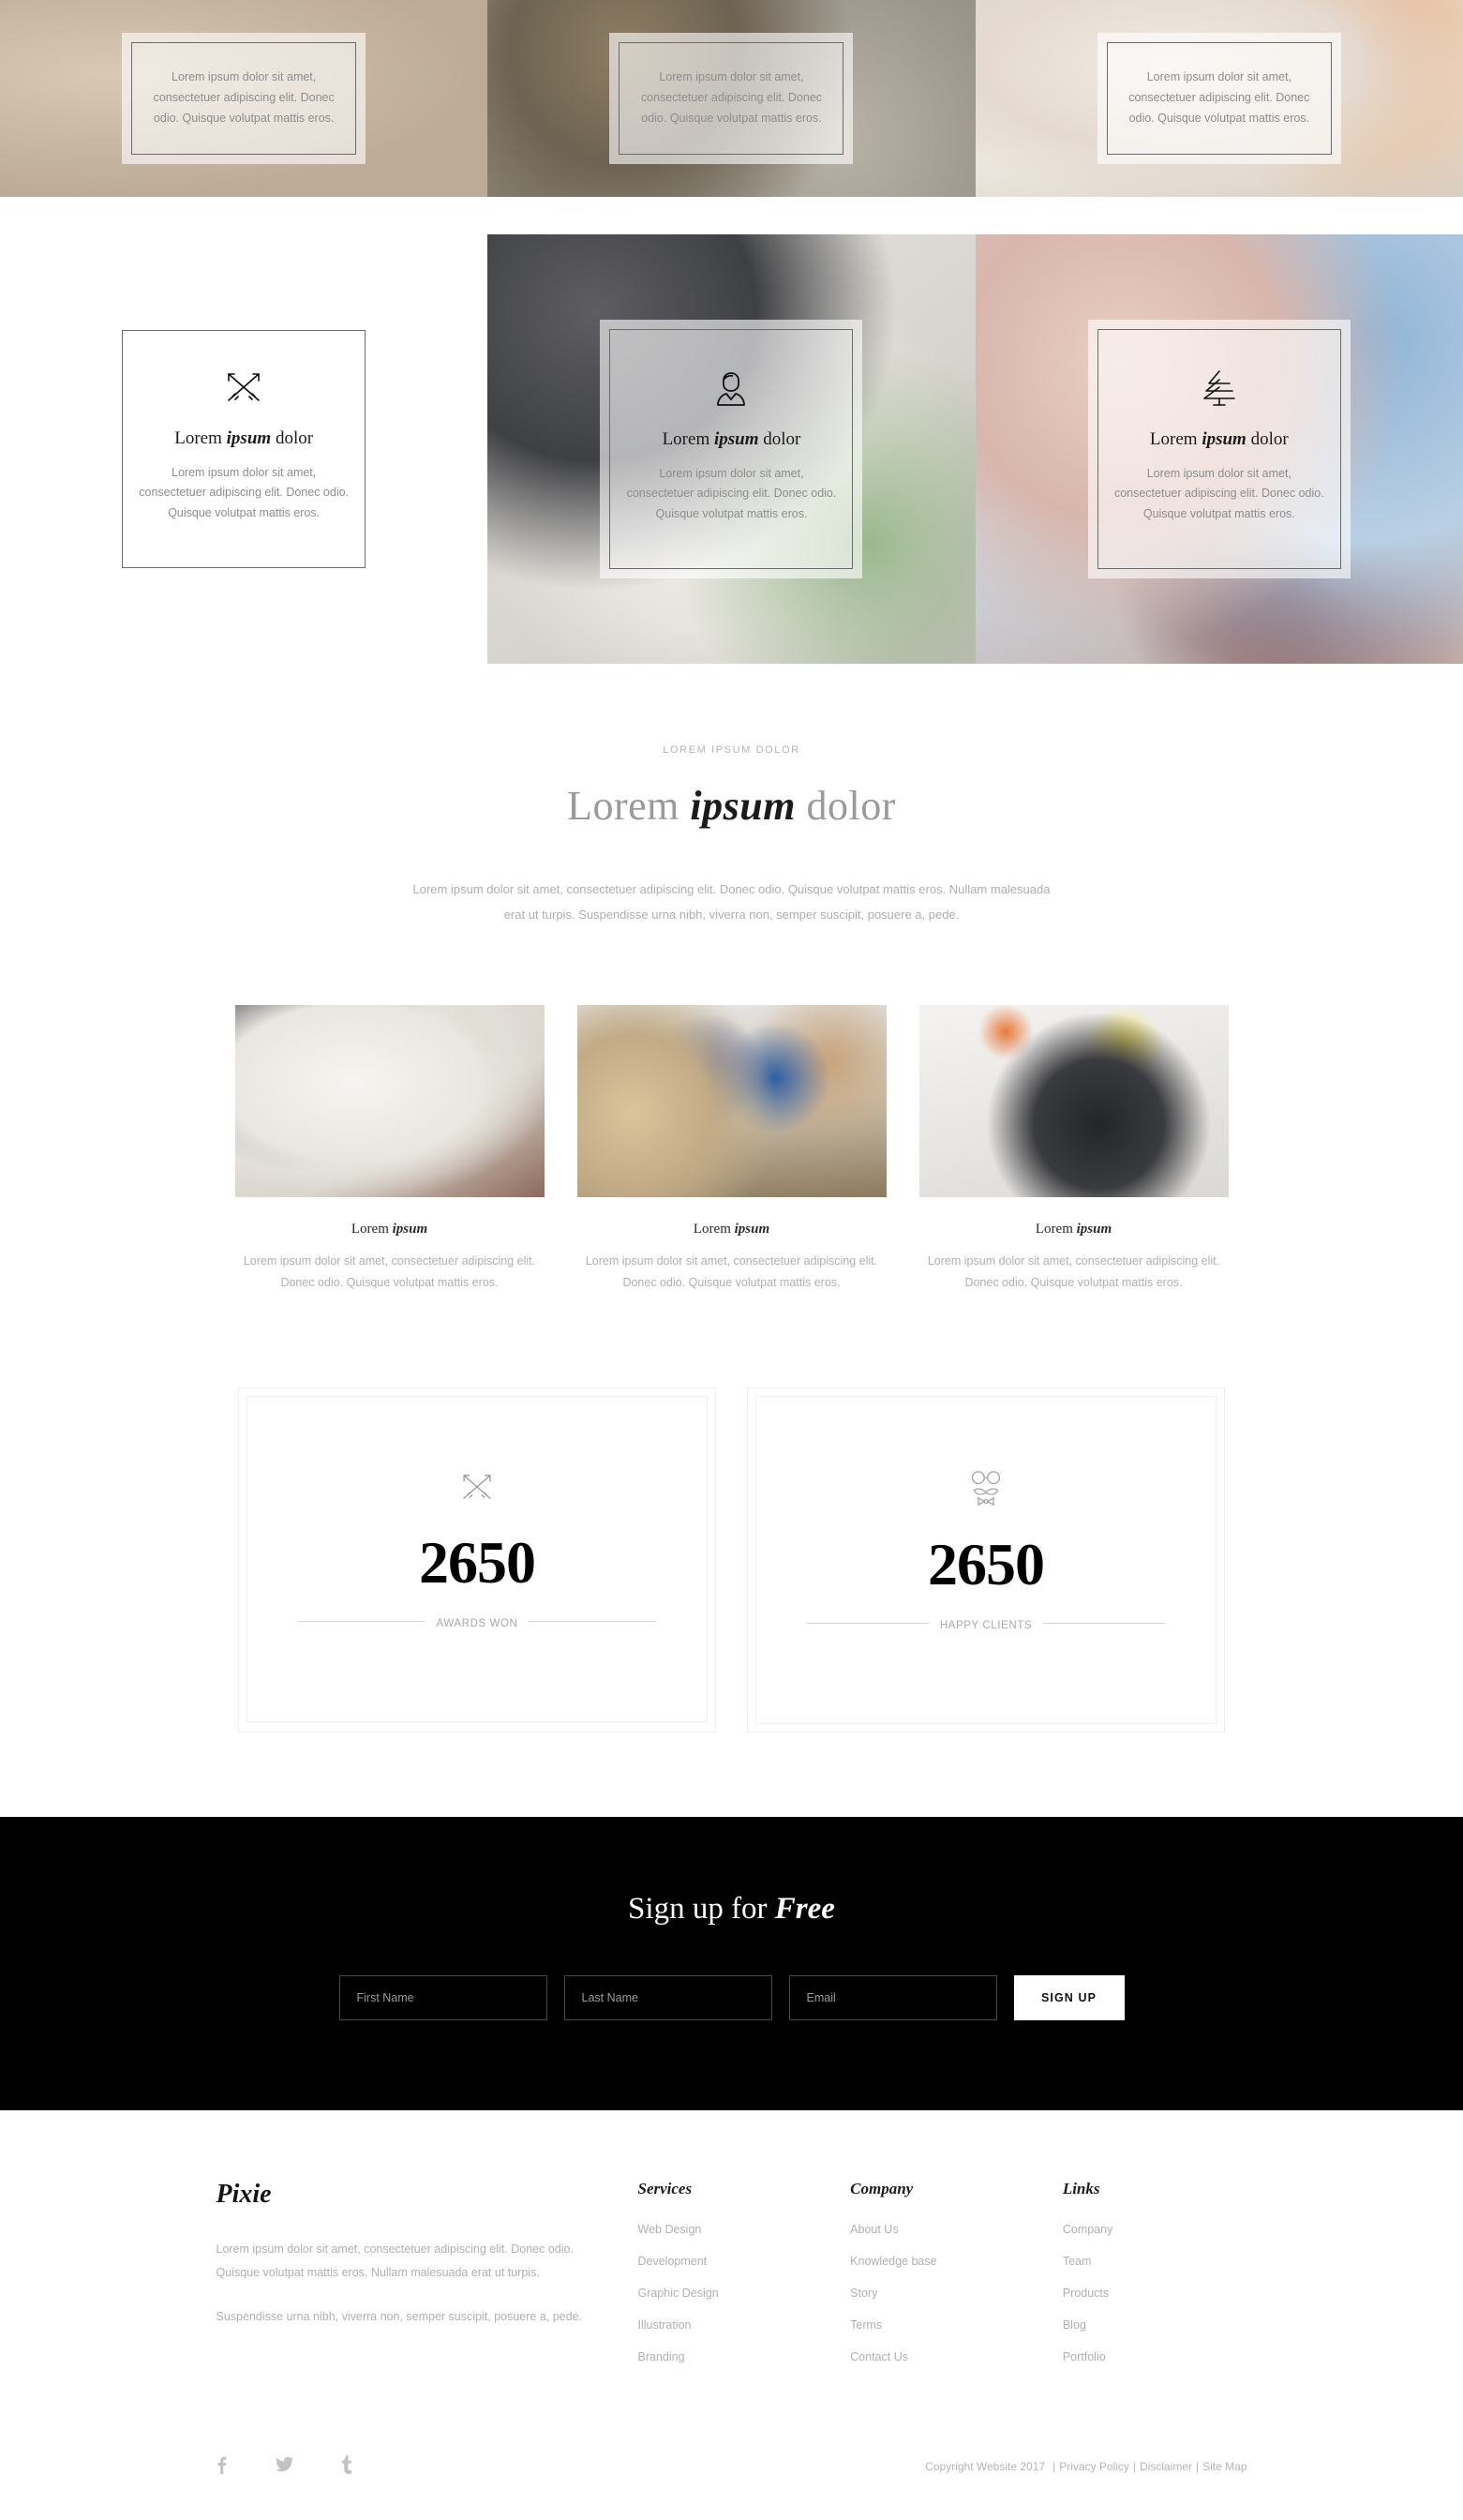 Image resolution: width=1463 pixels, height=2520 pixels. What do you see at coordinates (1155, 2229) in the screenshot?
I see `footer-link: Company` at bounding box center [1155, 2229].